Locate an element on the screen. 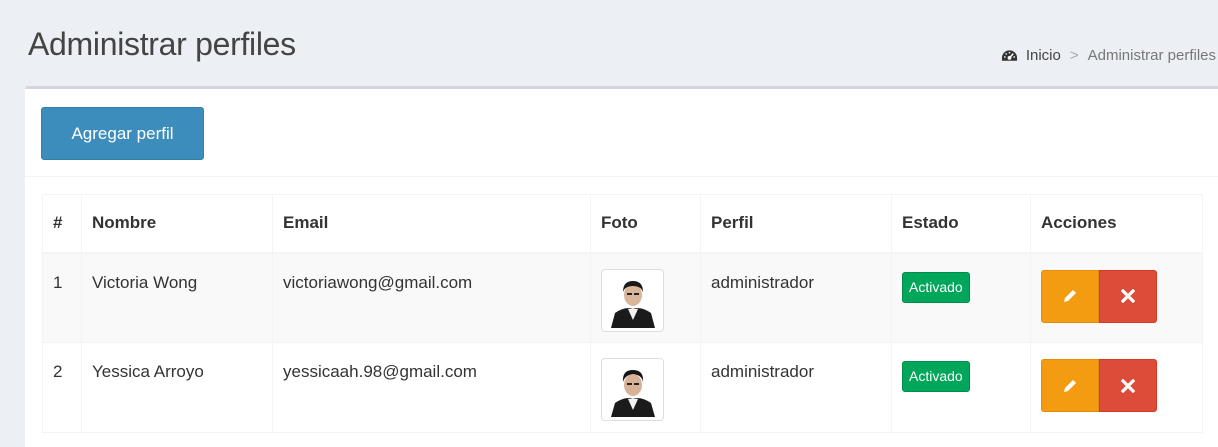  column-header-number: # is located at coordinates (62, 224).